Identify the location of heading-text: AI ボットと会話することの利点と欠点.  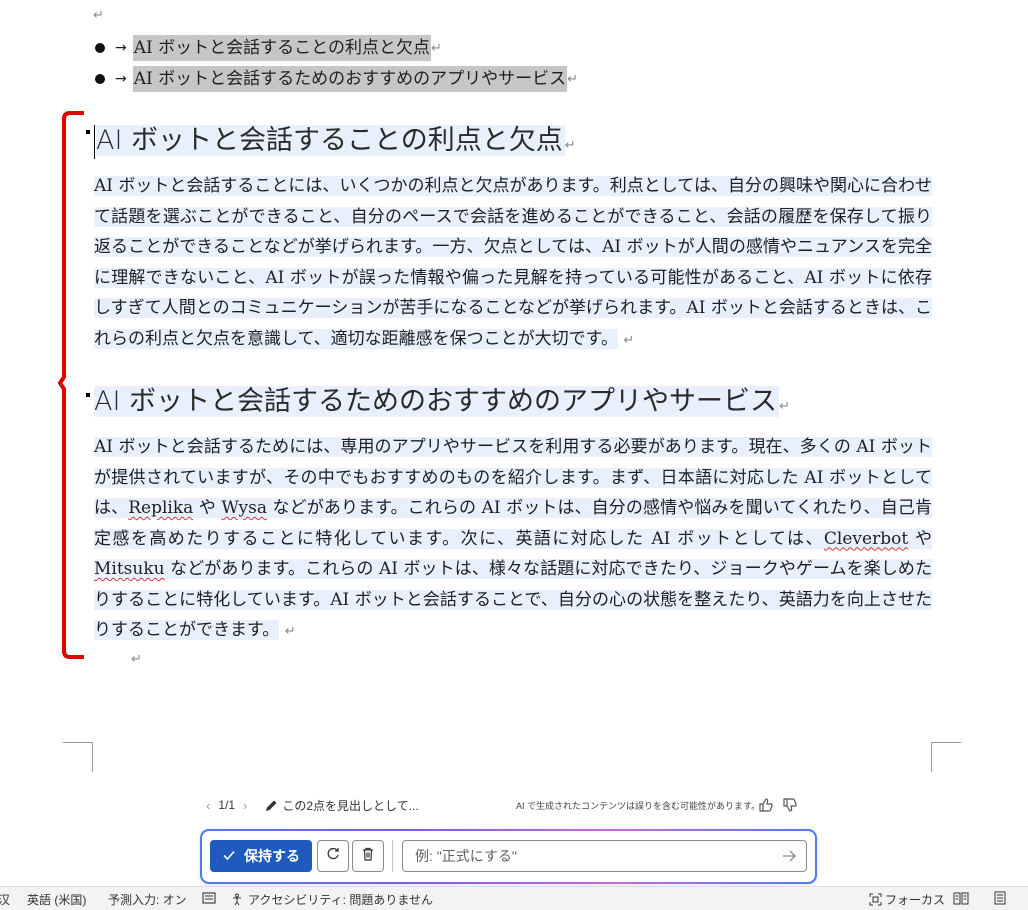
(330, 140).